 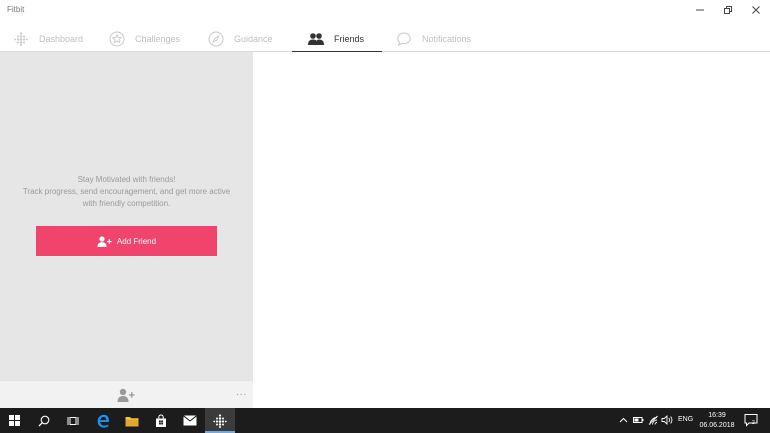 What do you see at coordinates (638, 420) in the screenshot?
I see `battery-icon` at bounding box center [638, 420].